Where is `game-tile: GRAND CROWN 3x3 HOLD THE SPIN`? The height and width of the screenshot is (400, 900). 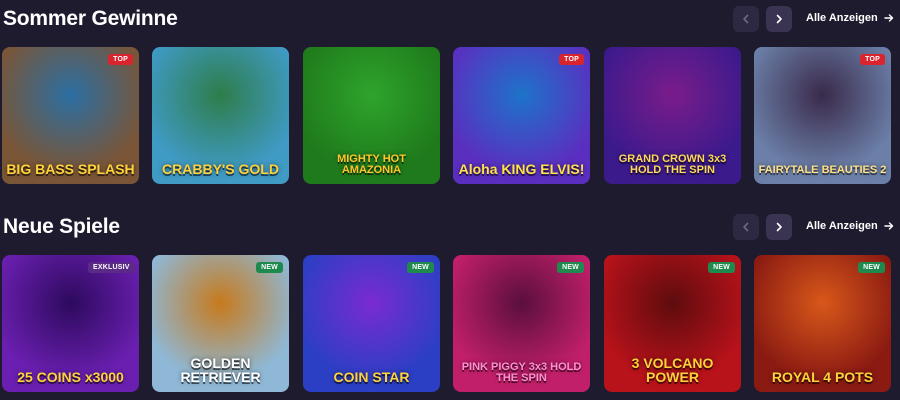
game-tile: GRAND CROWN 3x3 HOLD THE SPIN is located at coordinates (672, 115).